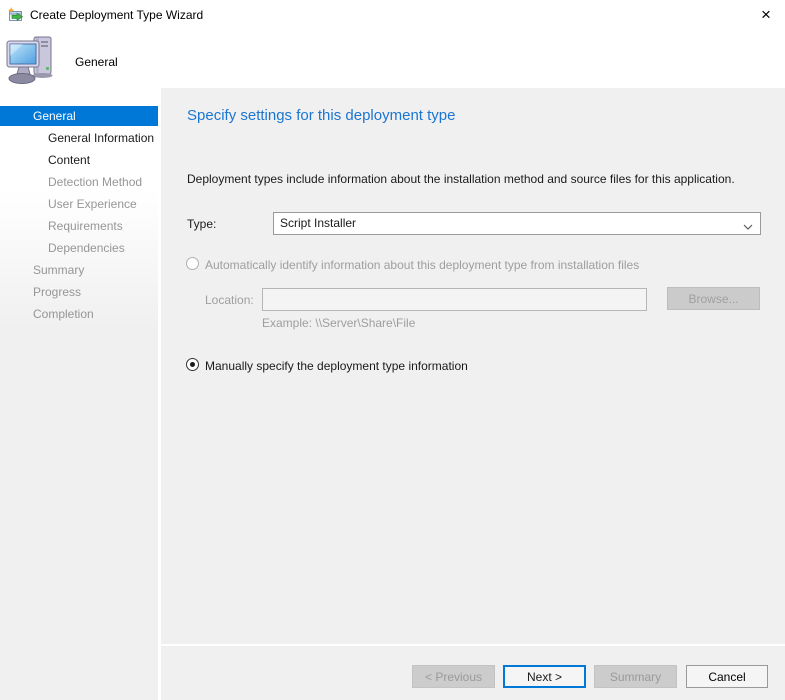  Describe the element at coordinates (79, 160) in the screenshot. I see `nav-item-content: Content` at that location.